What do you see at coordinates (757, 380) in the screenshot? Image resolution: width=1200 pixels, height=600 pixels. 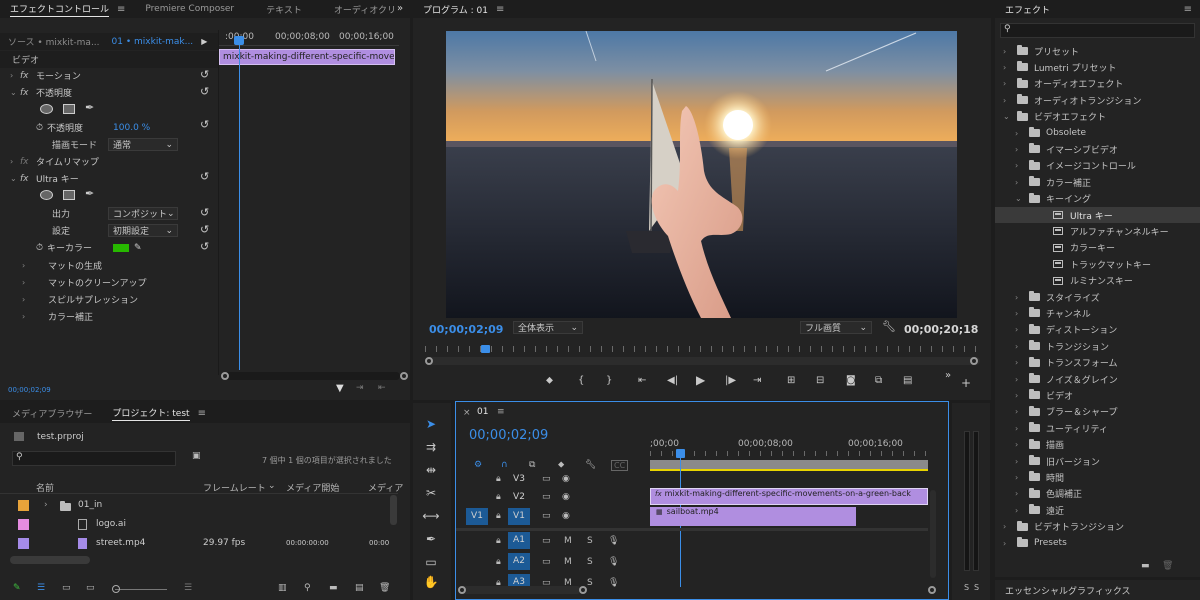 I see `go-to-out-icon: ⇥` at bounding box center [757, 380].